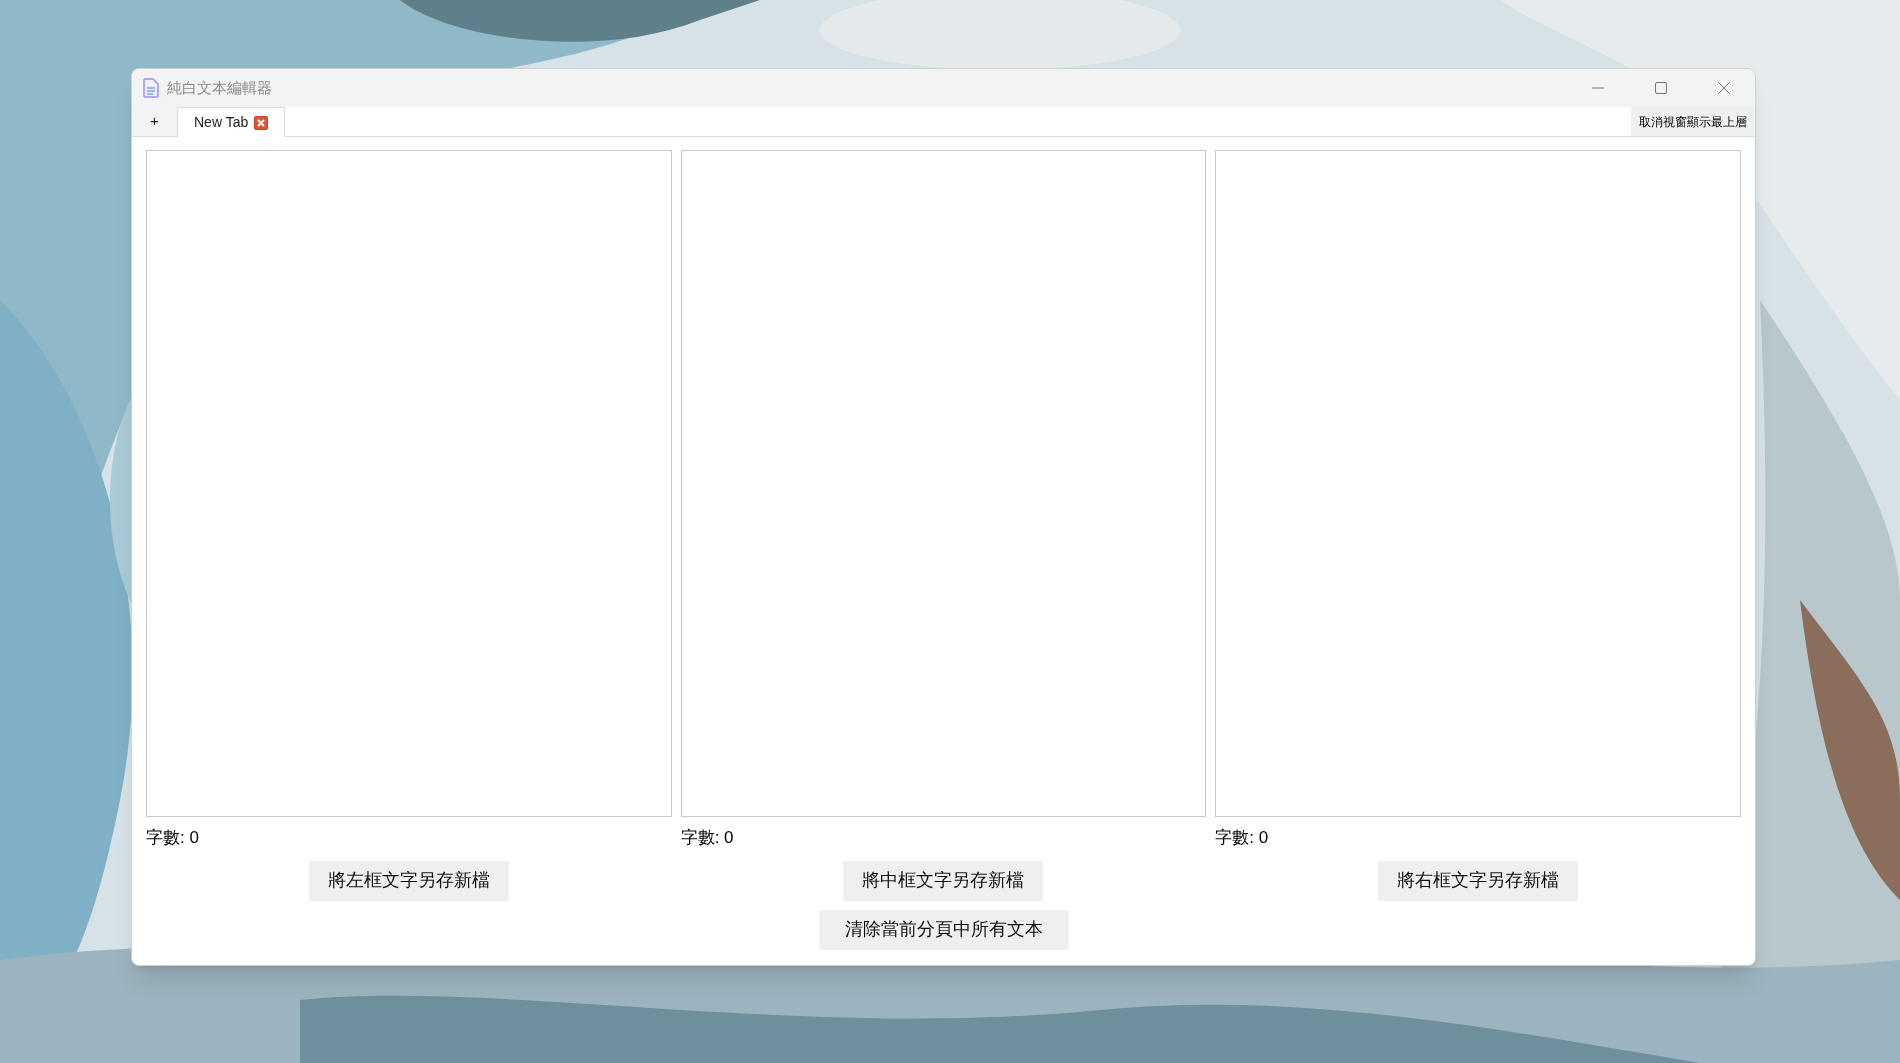  What do you see at coordinates (943, 929) in the screenshot?
I see `clear-all-button: 清除當前分頁中所有文本` at bounding box center [943, 929].